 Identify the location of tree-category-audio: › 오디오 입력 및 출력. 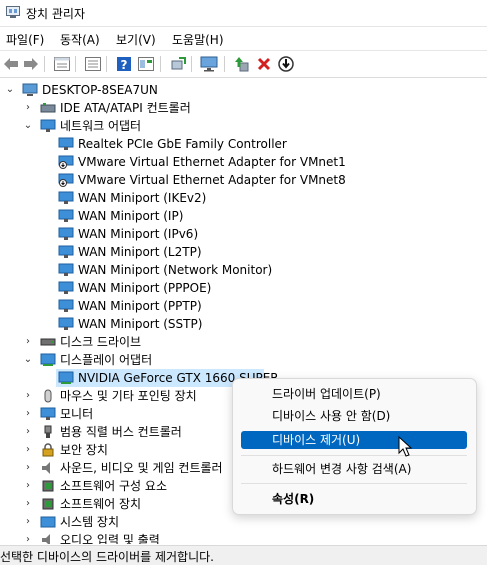
(115, 537).